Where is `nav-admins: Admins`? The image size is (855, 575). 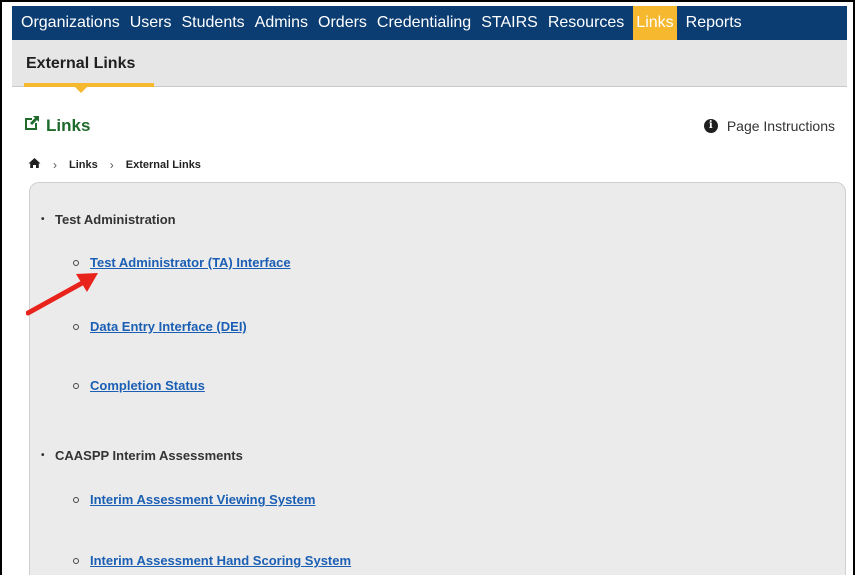
nav-admins: Admins is located at coordinates (281, 23).